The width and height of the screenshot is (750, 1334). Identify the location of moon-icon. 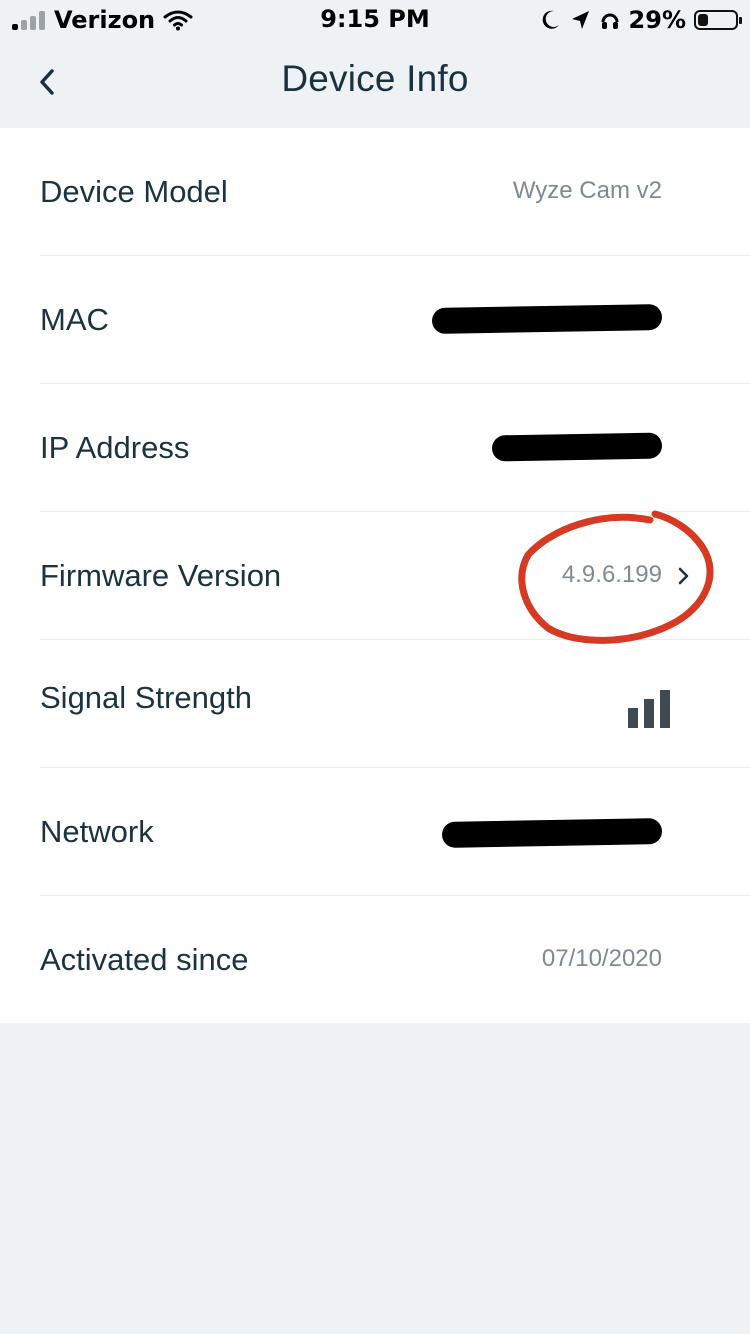
(550, 19).